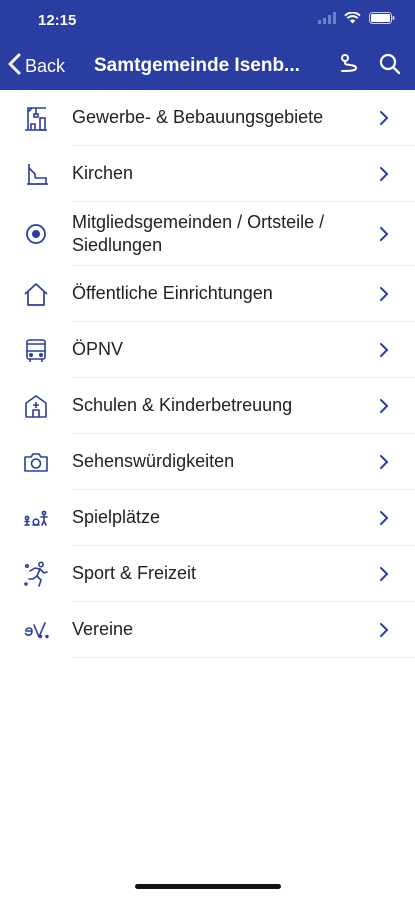 The width and height of the screenshot is (415, 900). I want to click on route-icon, so click(349, 66).